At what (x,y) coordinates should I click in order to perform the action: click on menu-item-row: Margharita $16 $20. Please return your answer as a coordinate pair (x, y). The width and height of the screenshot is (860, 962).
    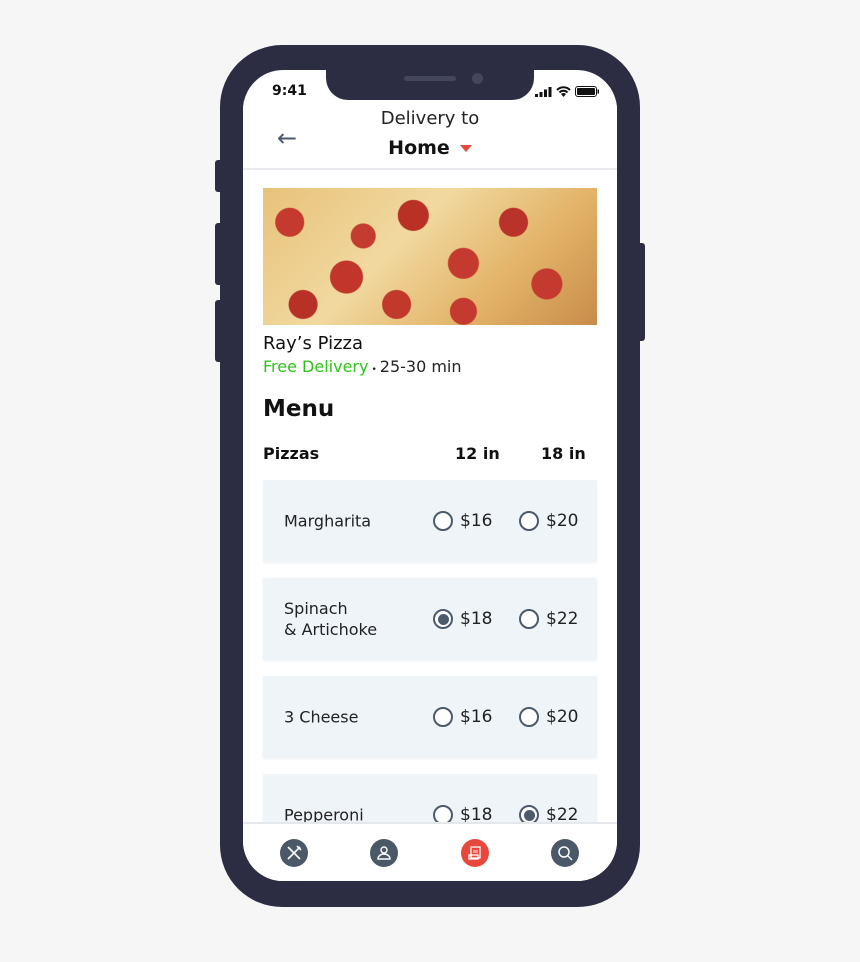
    Looking at the image, I should click on (430, 521).